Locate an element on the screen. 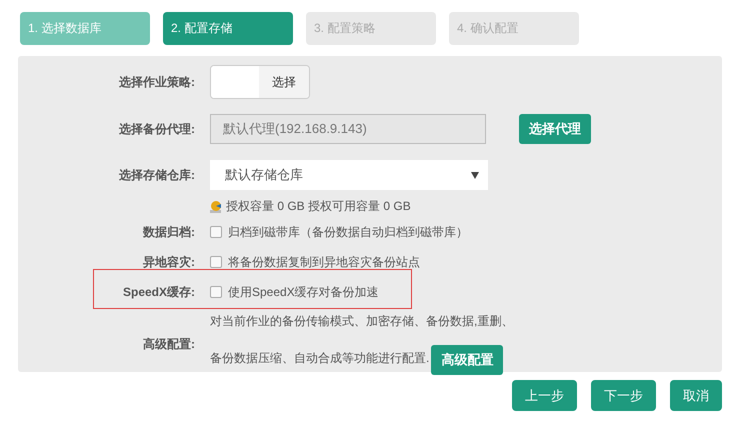  caret-icon is located at coordinates (475, 175).